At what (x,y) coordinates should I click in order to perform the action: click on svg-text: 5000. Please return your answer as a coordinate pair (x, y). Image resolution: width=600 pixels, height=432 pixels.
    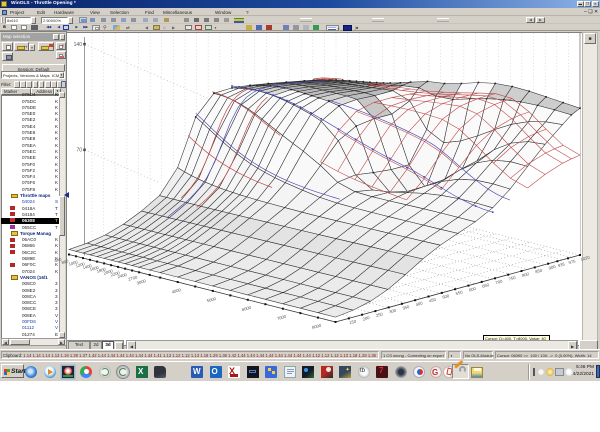
    Looking at the image, I should click on (211, 300).